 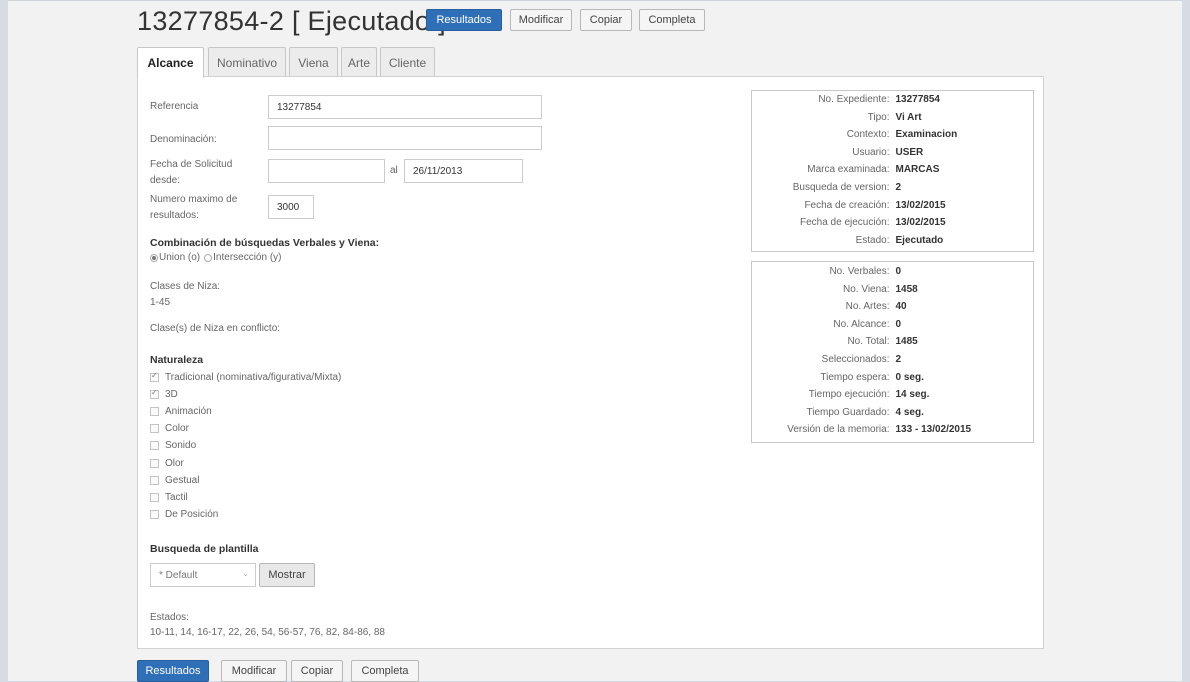 I want to click on stat-value: 2, so click(x=898, y=359).